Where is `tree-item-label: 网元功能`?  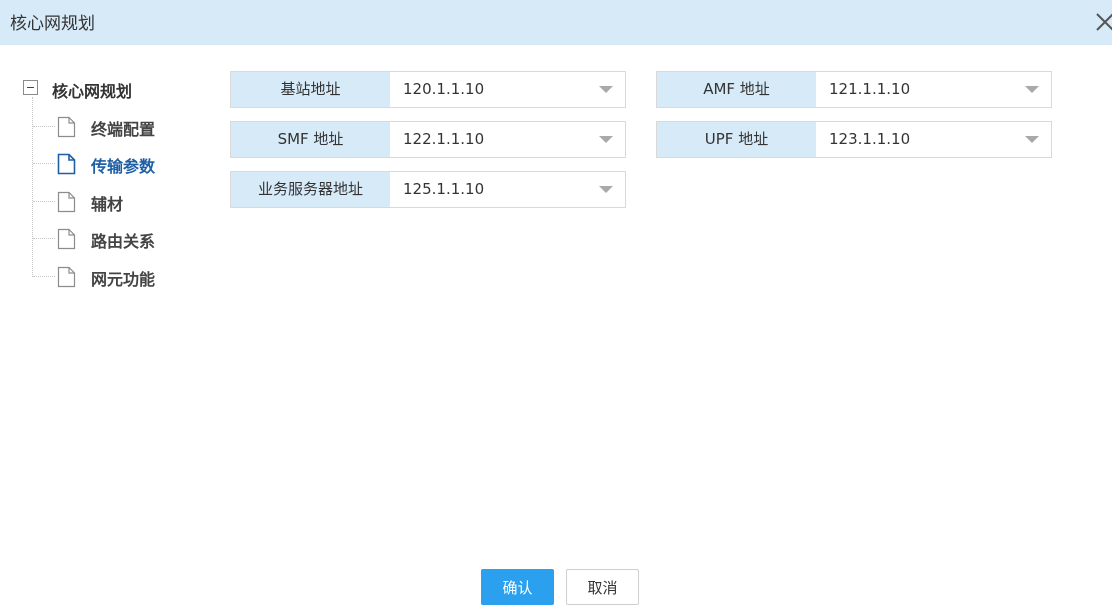 tree-item-label: 网元功能 is located at coordinates (123, 279).